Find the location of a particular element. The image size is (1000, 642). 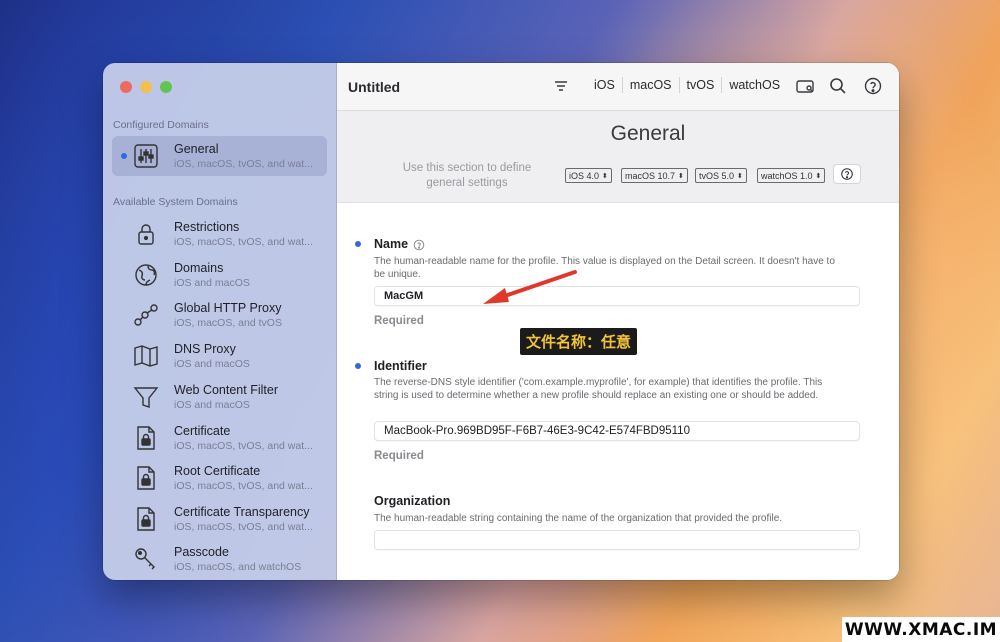

ios-version-selector: iOS 4.0 ⬍ is located at coordinates (588, 175).